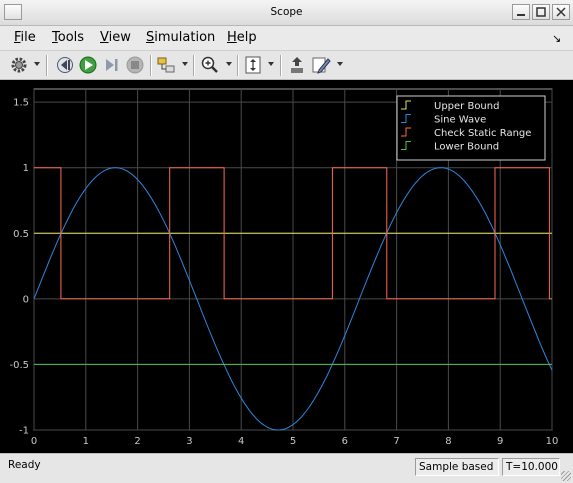  What do you see at coordinates (286, 468) in the screenshot?
I see `status-bar: Ready Sample based T=10.000` at bounding box center [286, 468].